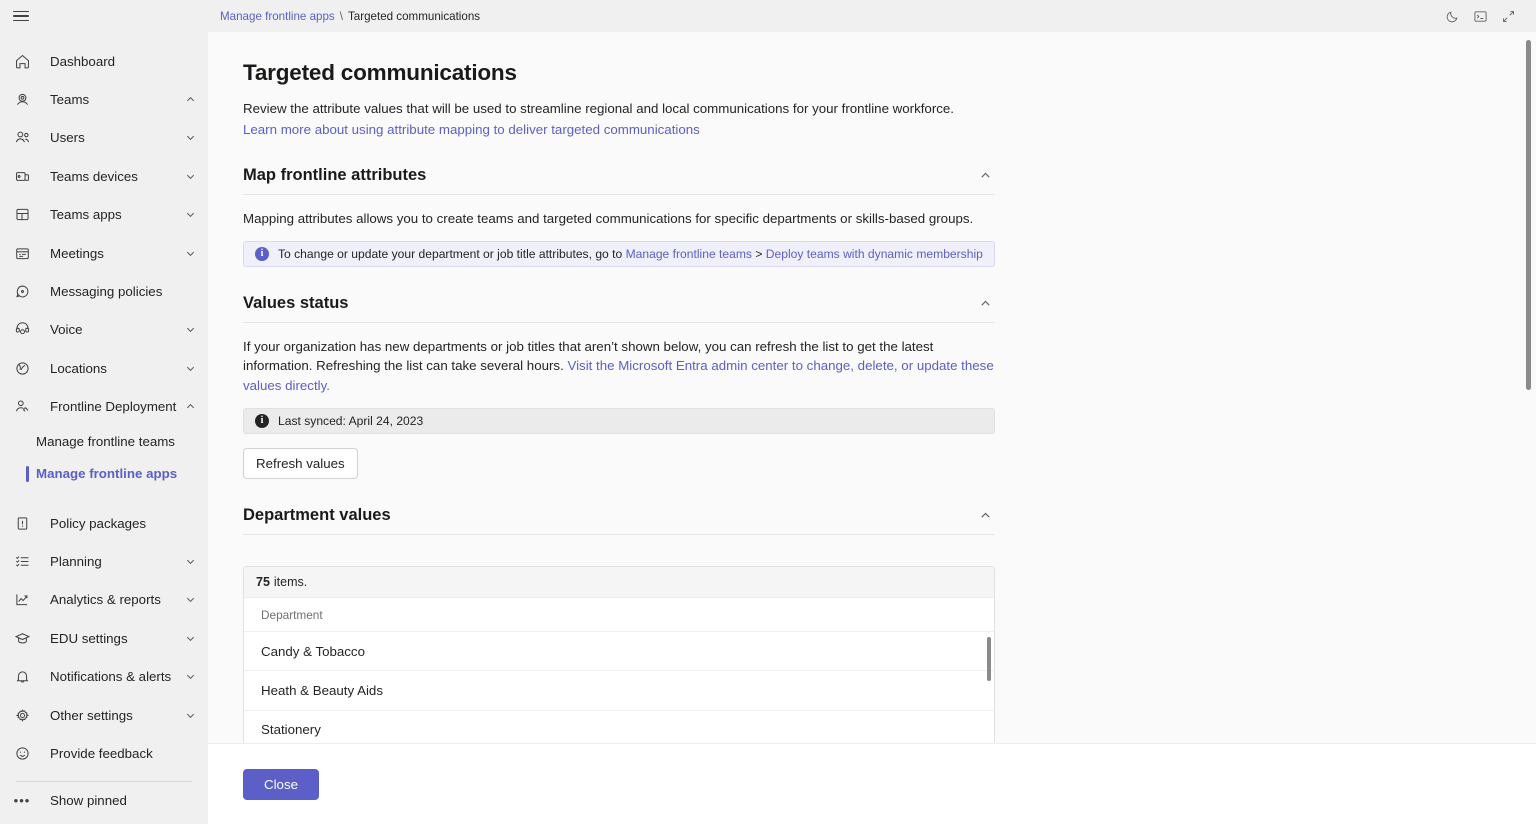  Describe the element at coordinates (619, 652) in the screenshot. I see `table-row: Candy & Tobacco` at that location.